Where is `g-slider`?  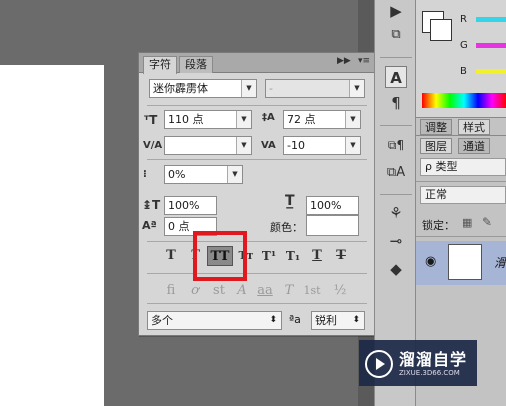
g-slider is located at coordinates (491, 45).